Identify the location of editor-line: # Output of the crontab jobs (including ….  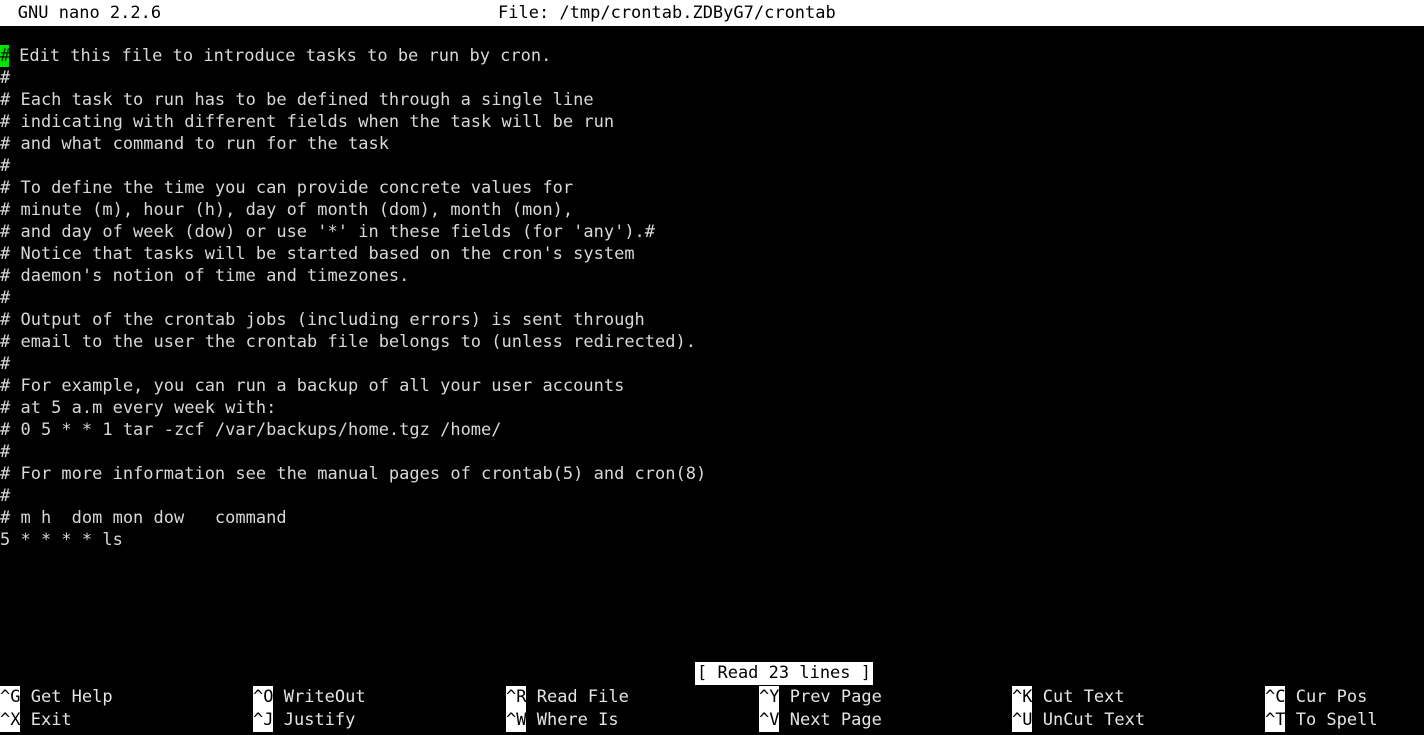
(712, 320).